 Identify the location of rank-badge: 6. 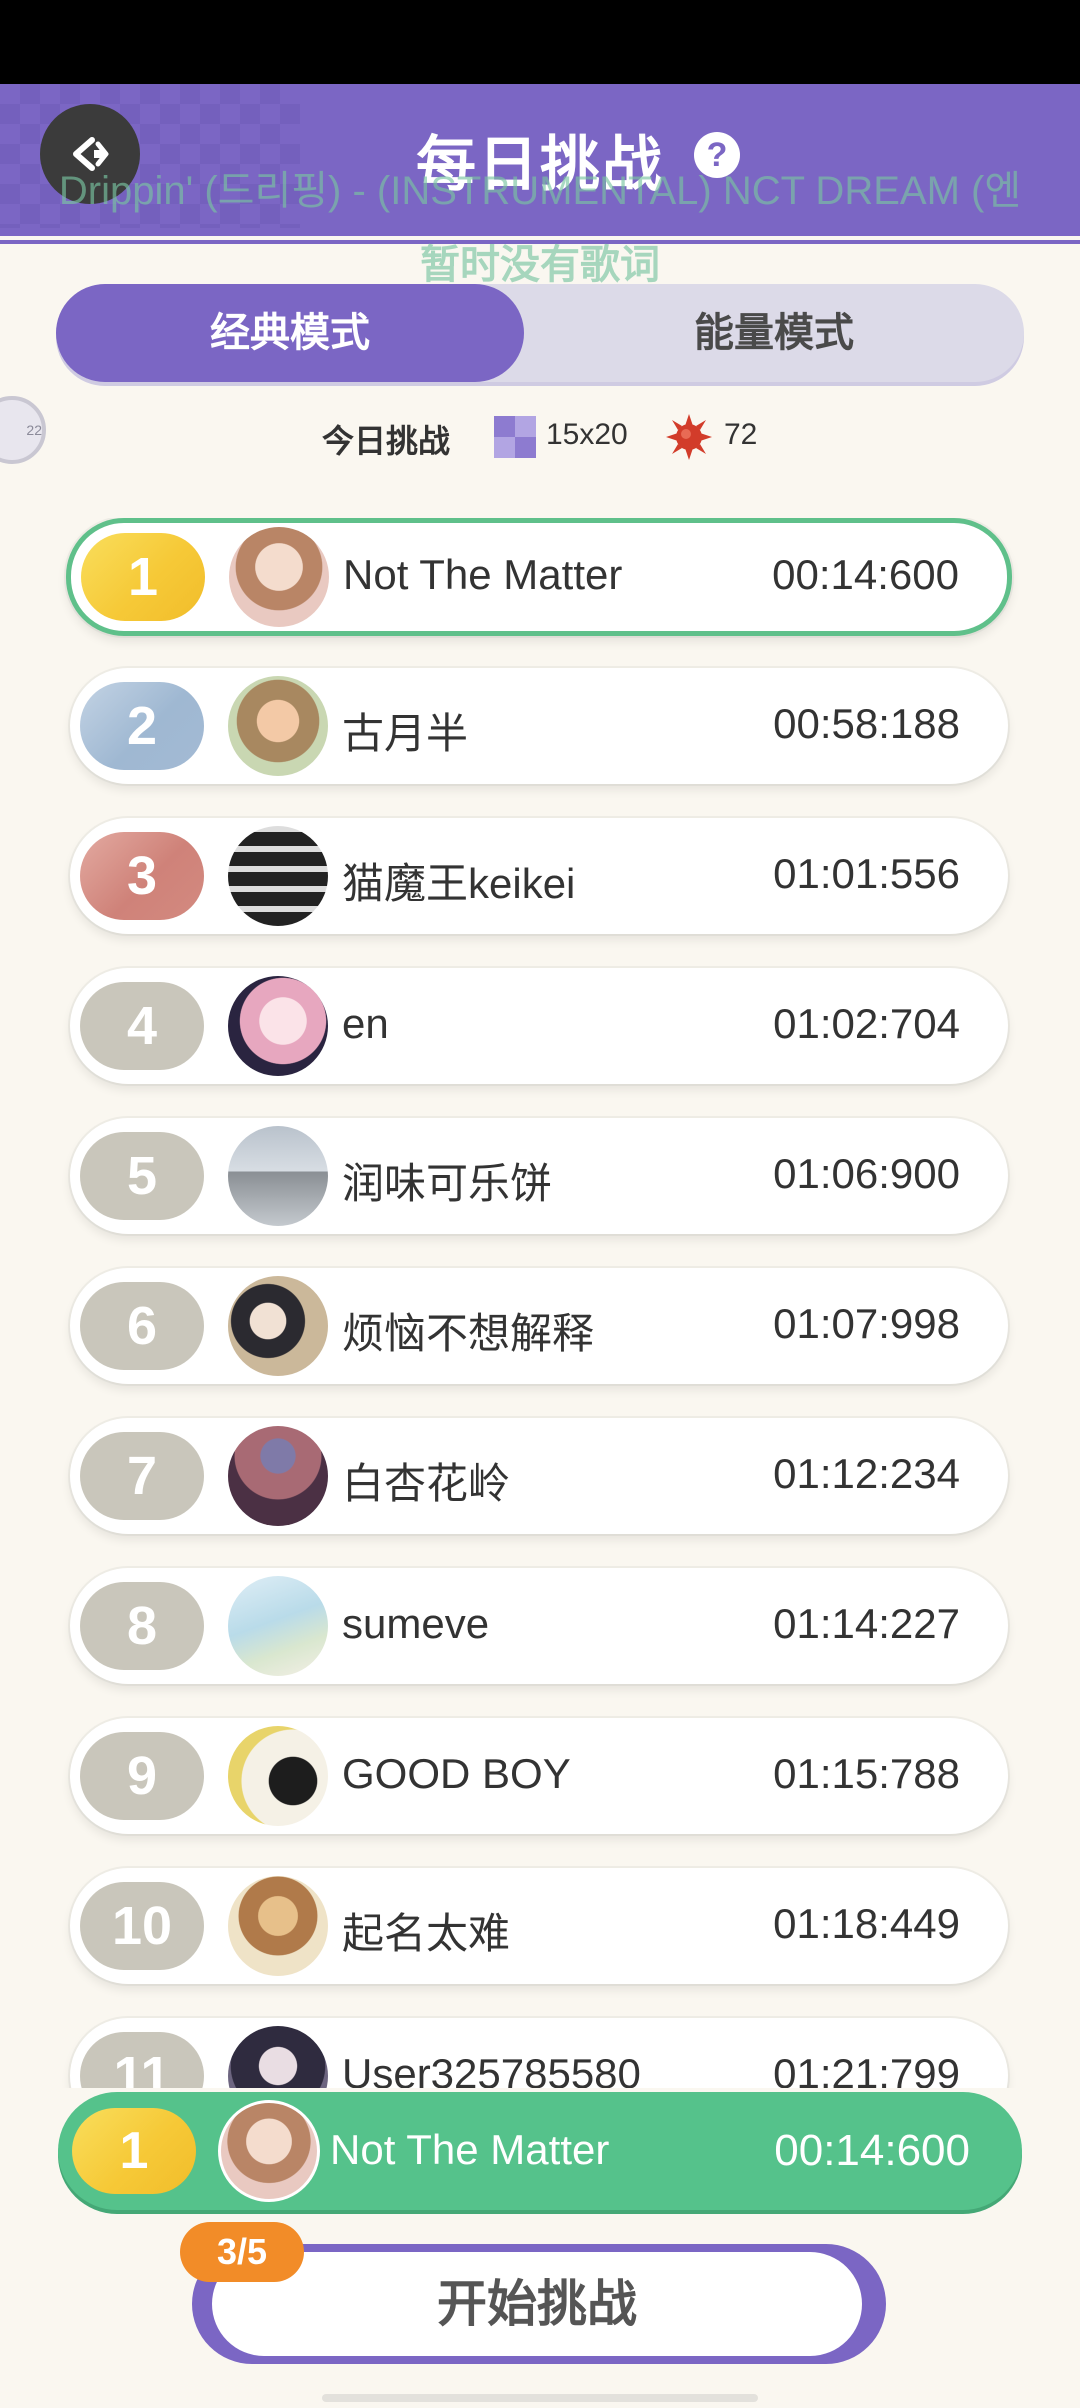
(142, 1326).